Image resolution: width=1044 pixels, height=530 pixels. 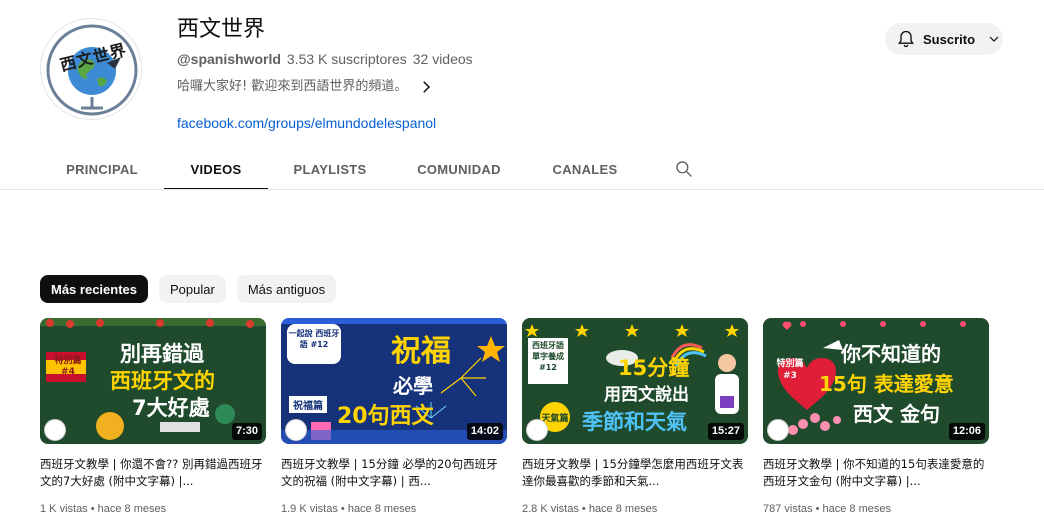 What do you see at coordinates (94, 289) in the screenshot?
I see `chip-mas-recientes: Más recientes` at bounding box center [94, 289].